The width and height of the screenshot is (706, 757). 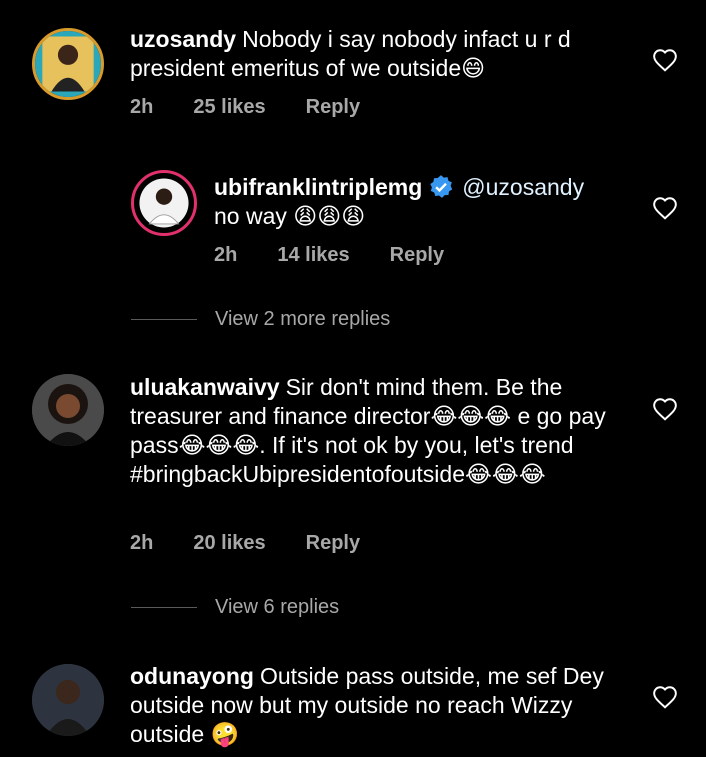 What do you see at coordinates (205, 387) in the screenshot?
I see `username: uluakanwaivy` at bounding box center [205, 387].